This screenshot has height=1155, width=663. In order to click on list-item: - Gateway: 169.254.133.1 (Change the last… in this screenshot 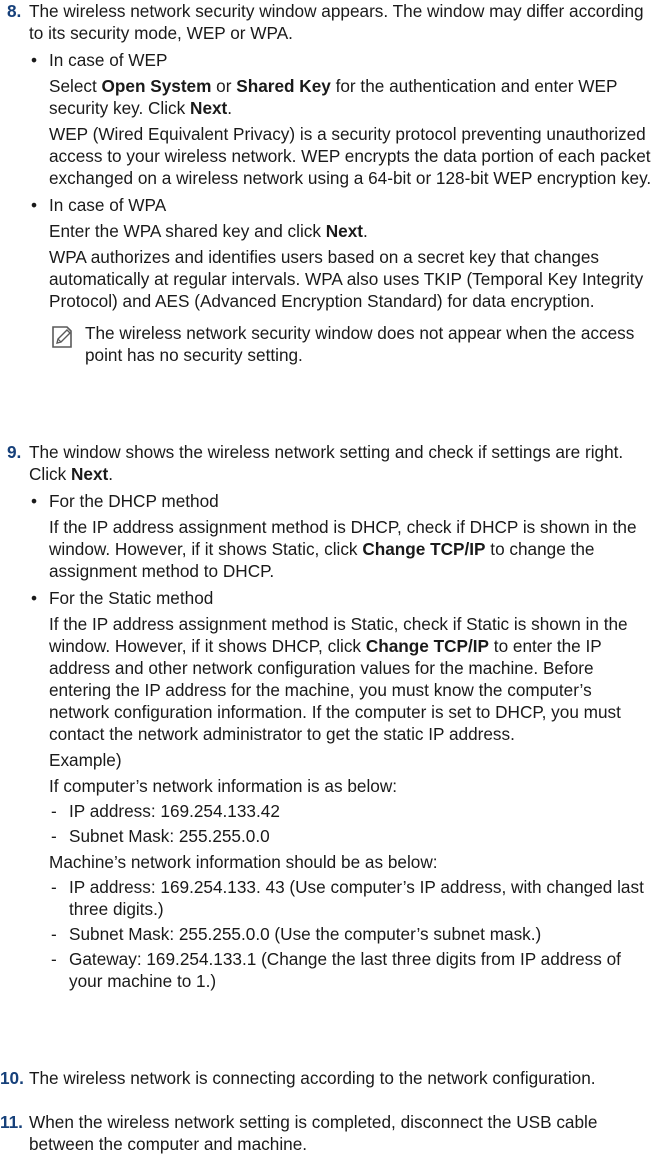, I will do `click(336, 970)`.